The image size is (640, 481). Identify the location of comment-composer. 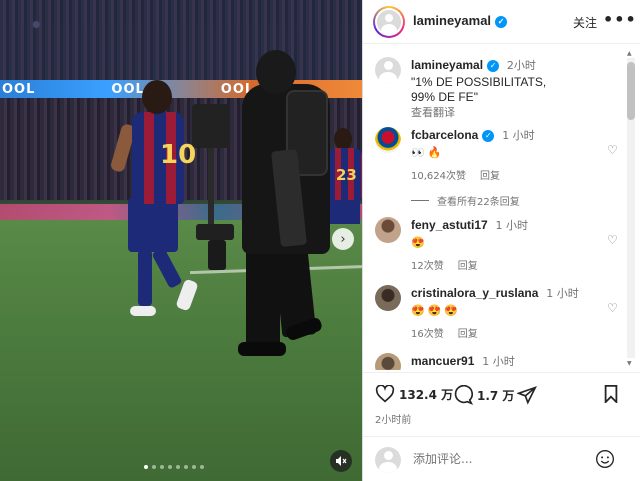
(501, 458).